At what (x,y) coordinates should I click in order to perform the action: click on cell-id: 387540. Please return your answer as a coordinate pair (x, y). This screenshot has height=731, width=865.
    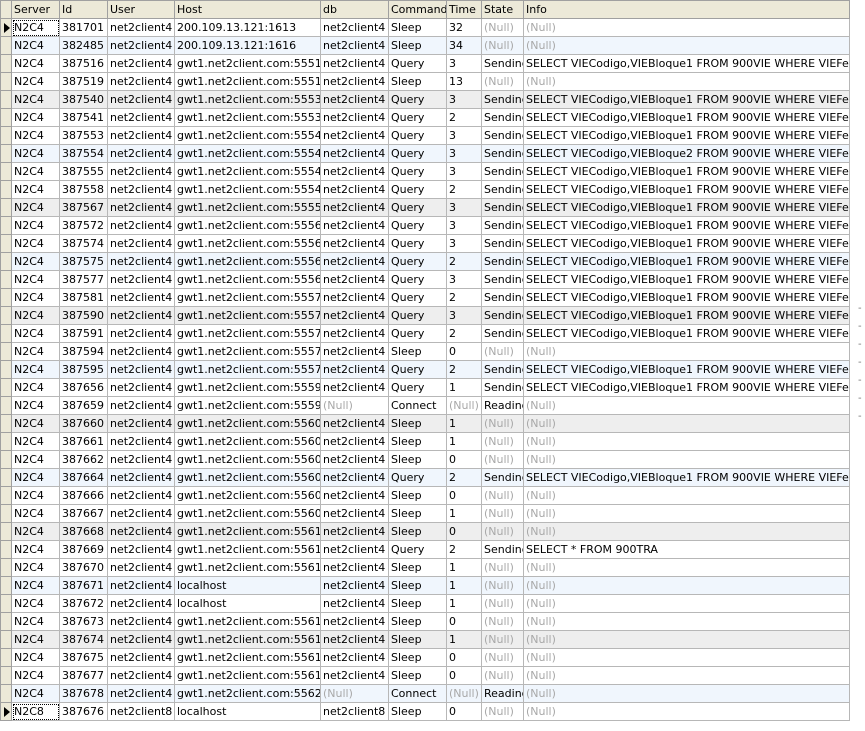
    Looking at the image, I should click on (83, 99).